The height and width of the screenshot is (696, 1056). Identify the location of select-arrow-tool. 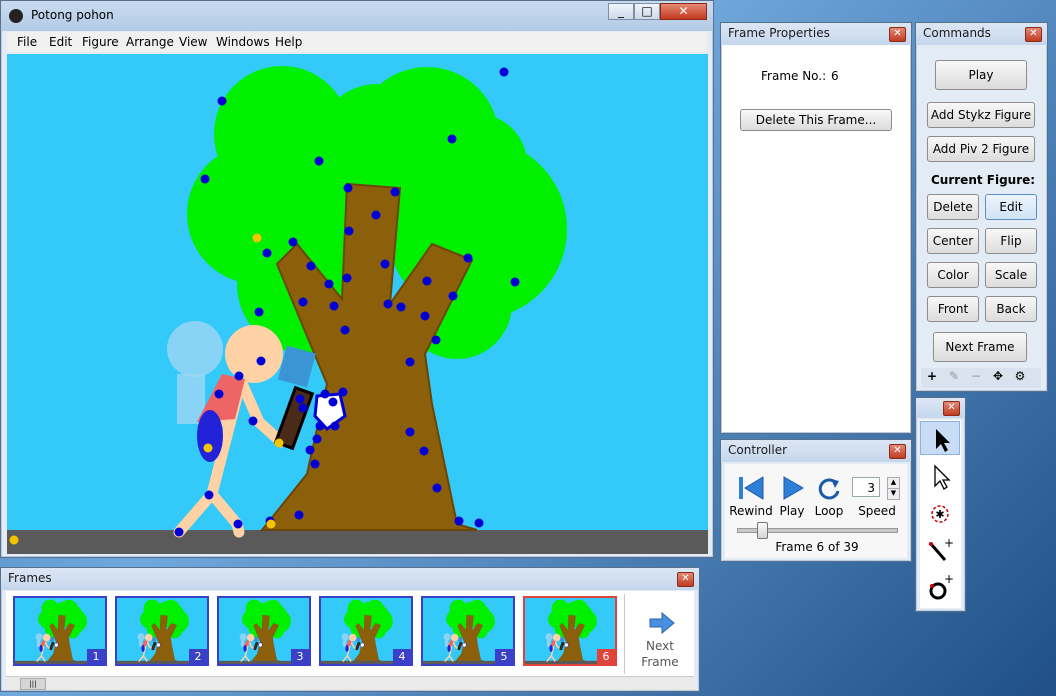
(940, 438).